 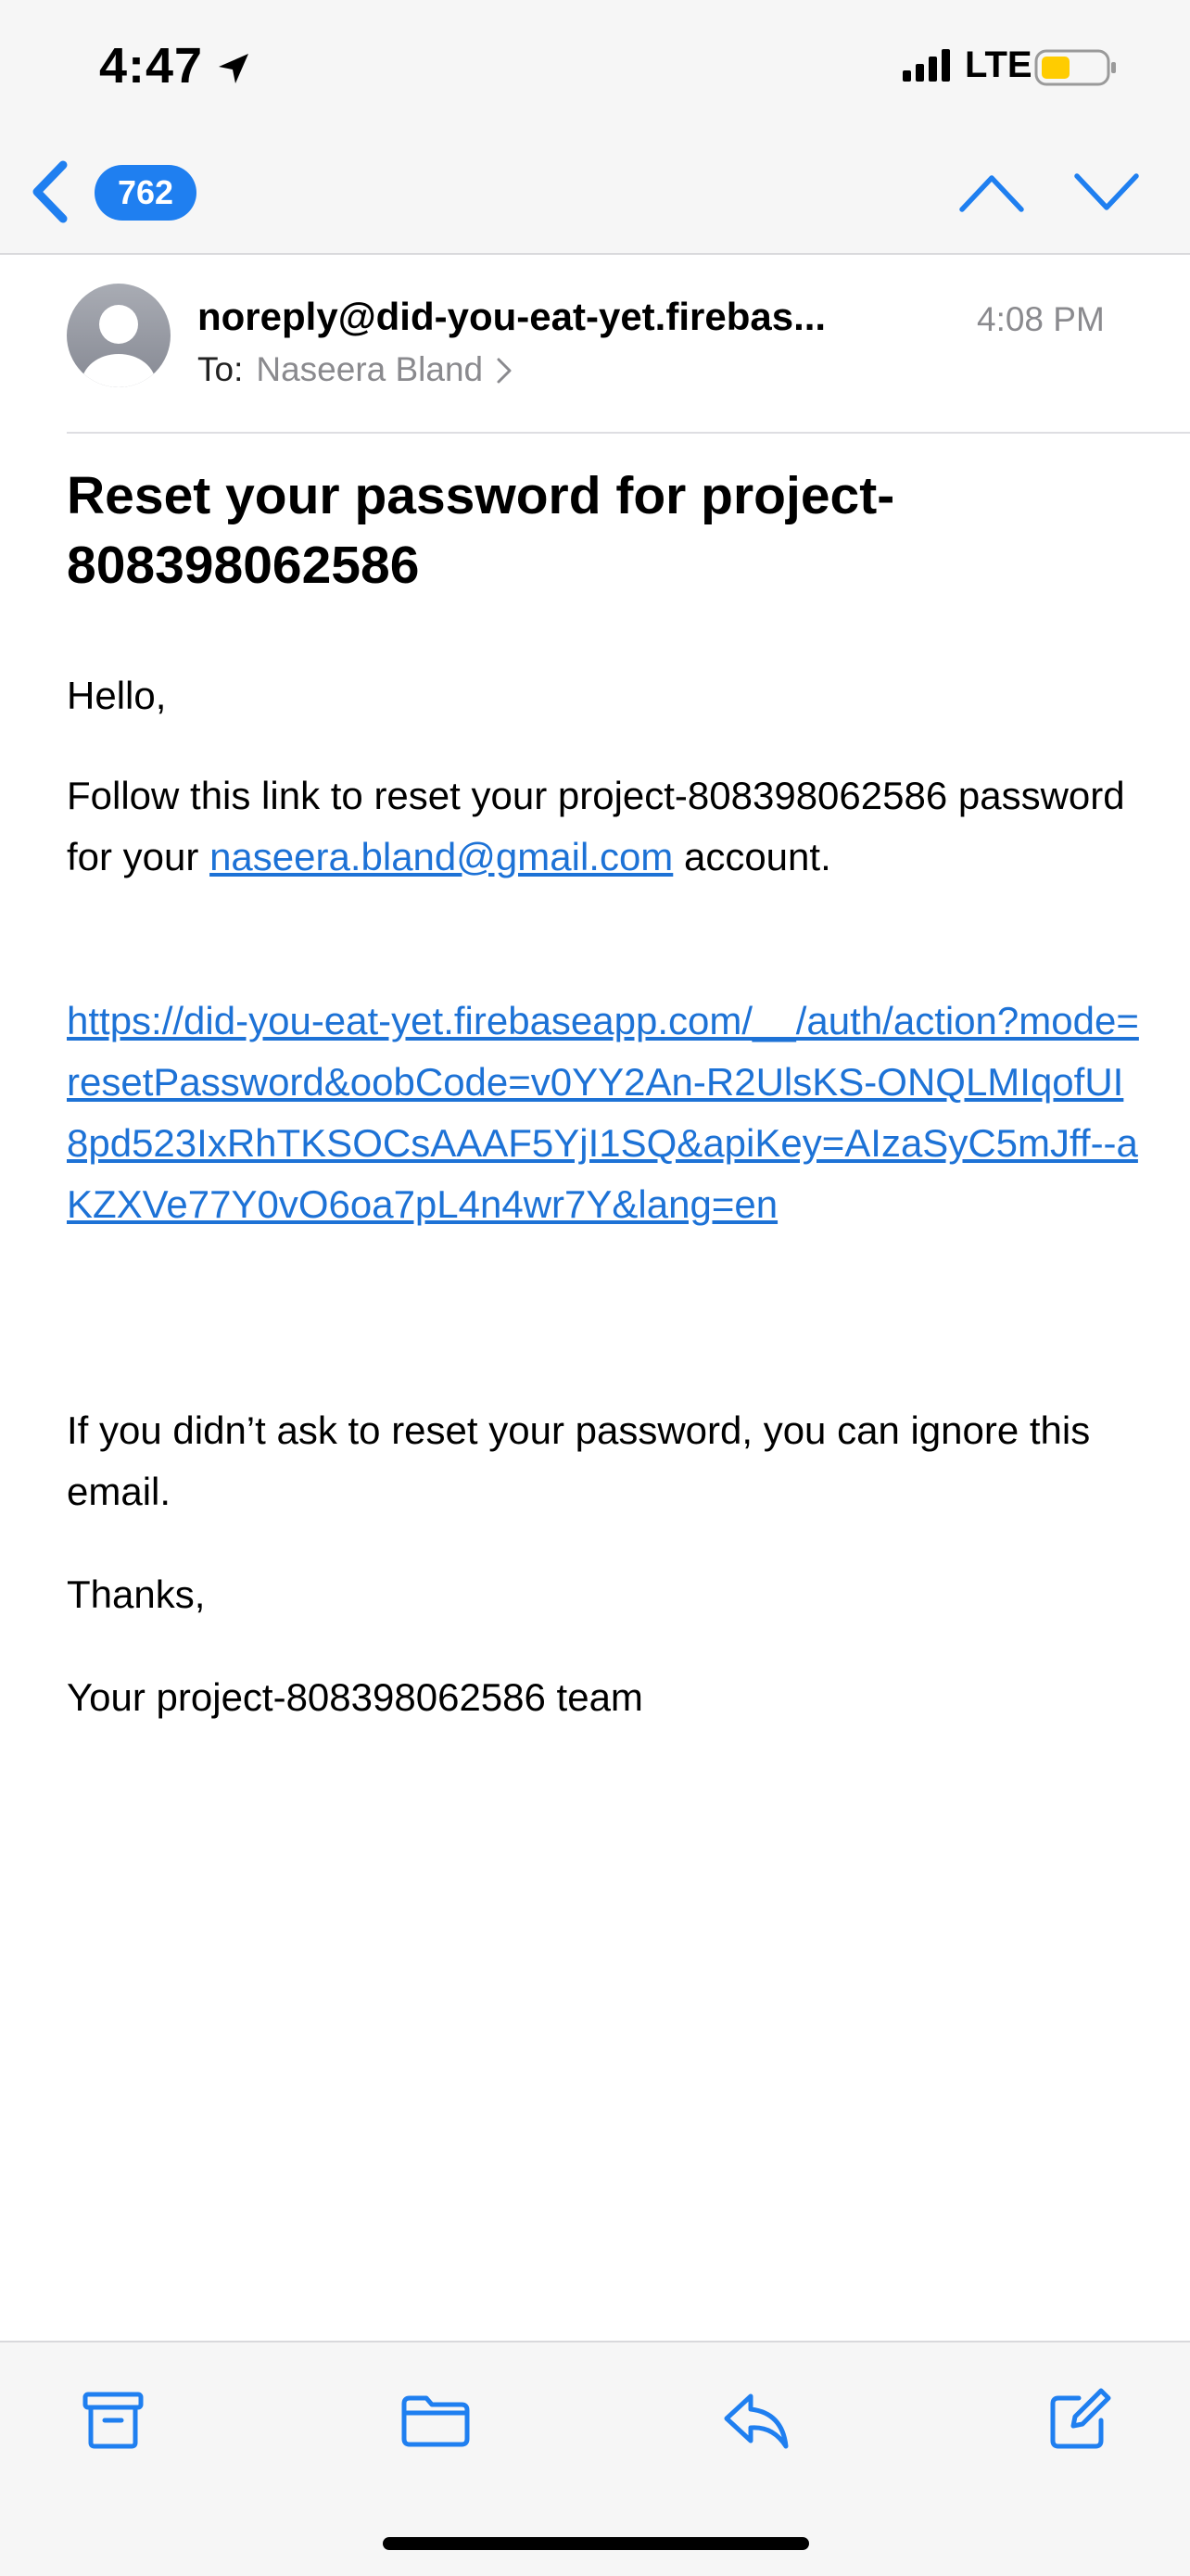 What do you see at coordinates (136, 1594) in the screenshot?
I see `thanks-line: Thanks,` at bounding box center [136, 1594].